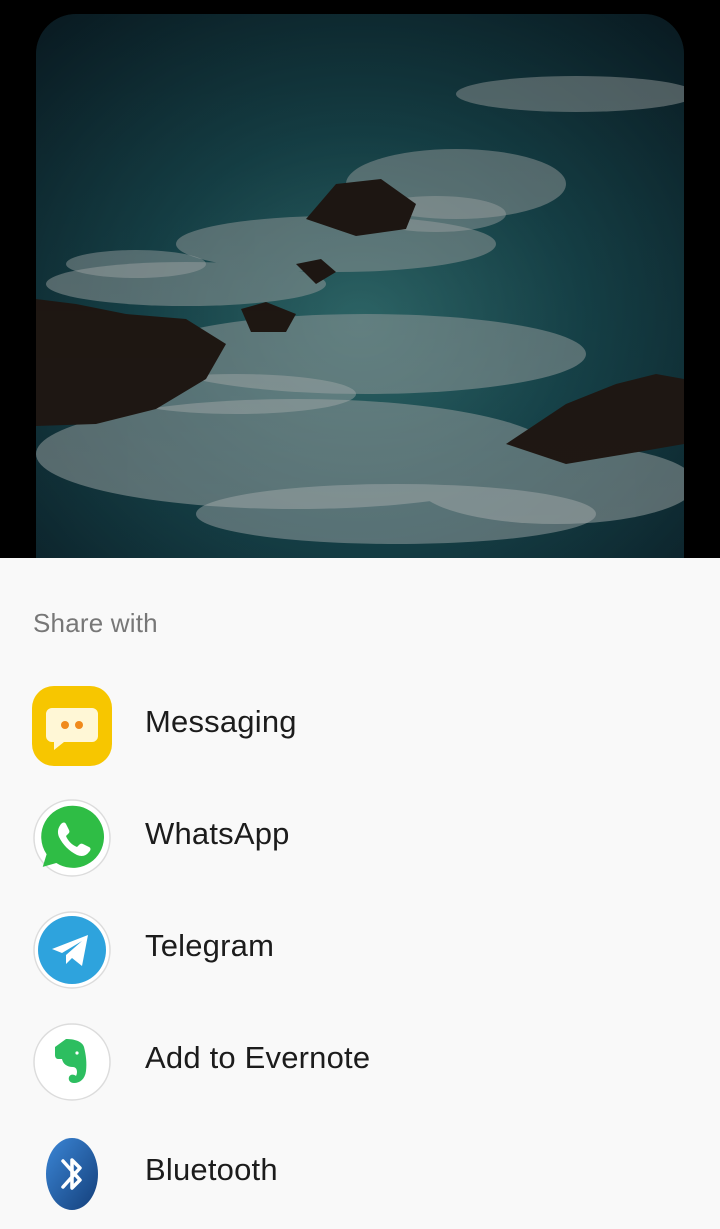 The width and height of the screenshot is (720, 1229). Describe the element at coordinates (72, 726) in the screenshot. I see `messaging-icon` at that location.